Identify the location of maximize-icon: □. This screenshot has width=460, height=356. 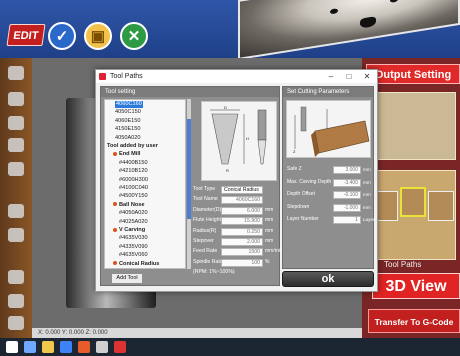
(349, 76).